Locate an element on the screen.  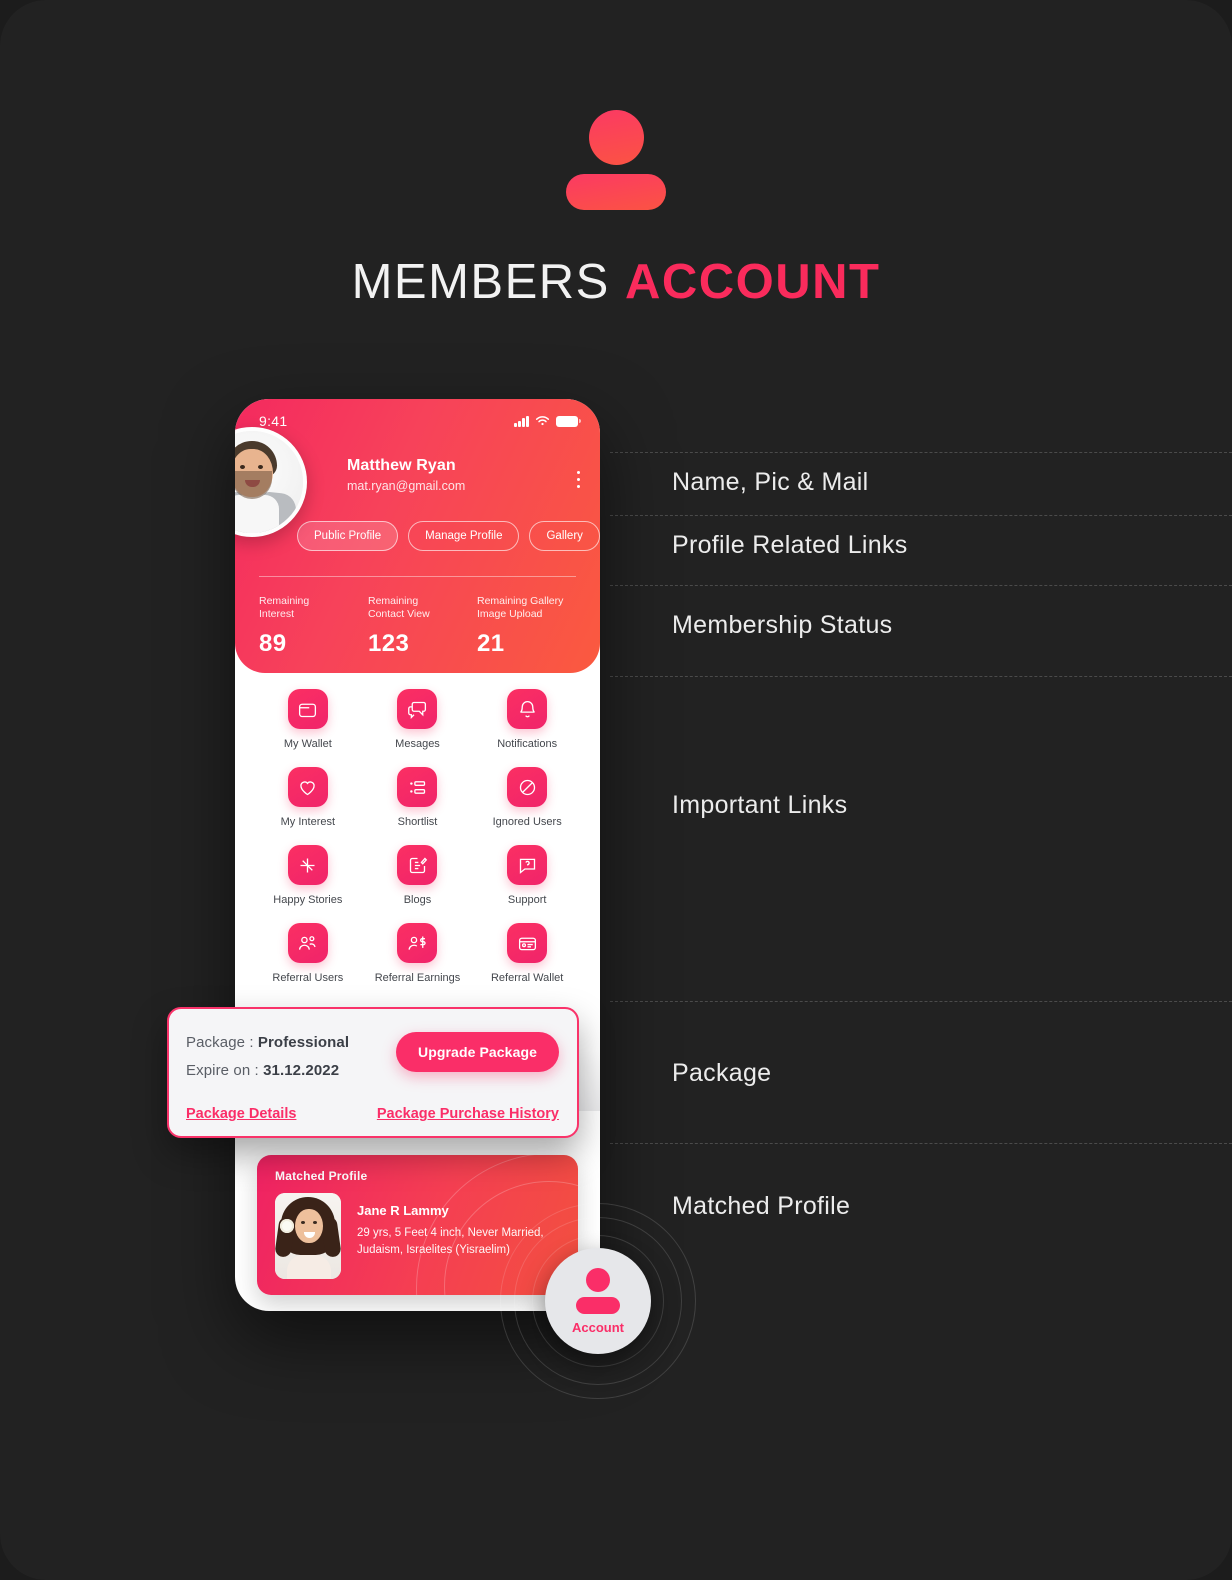
stat-remaining-interest: Remaining Interest 89 is located at coordinates (313, 626).